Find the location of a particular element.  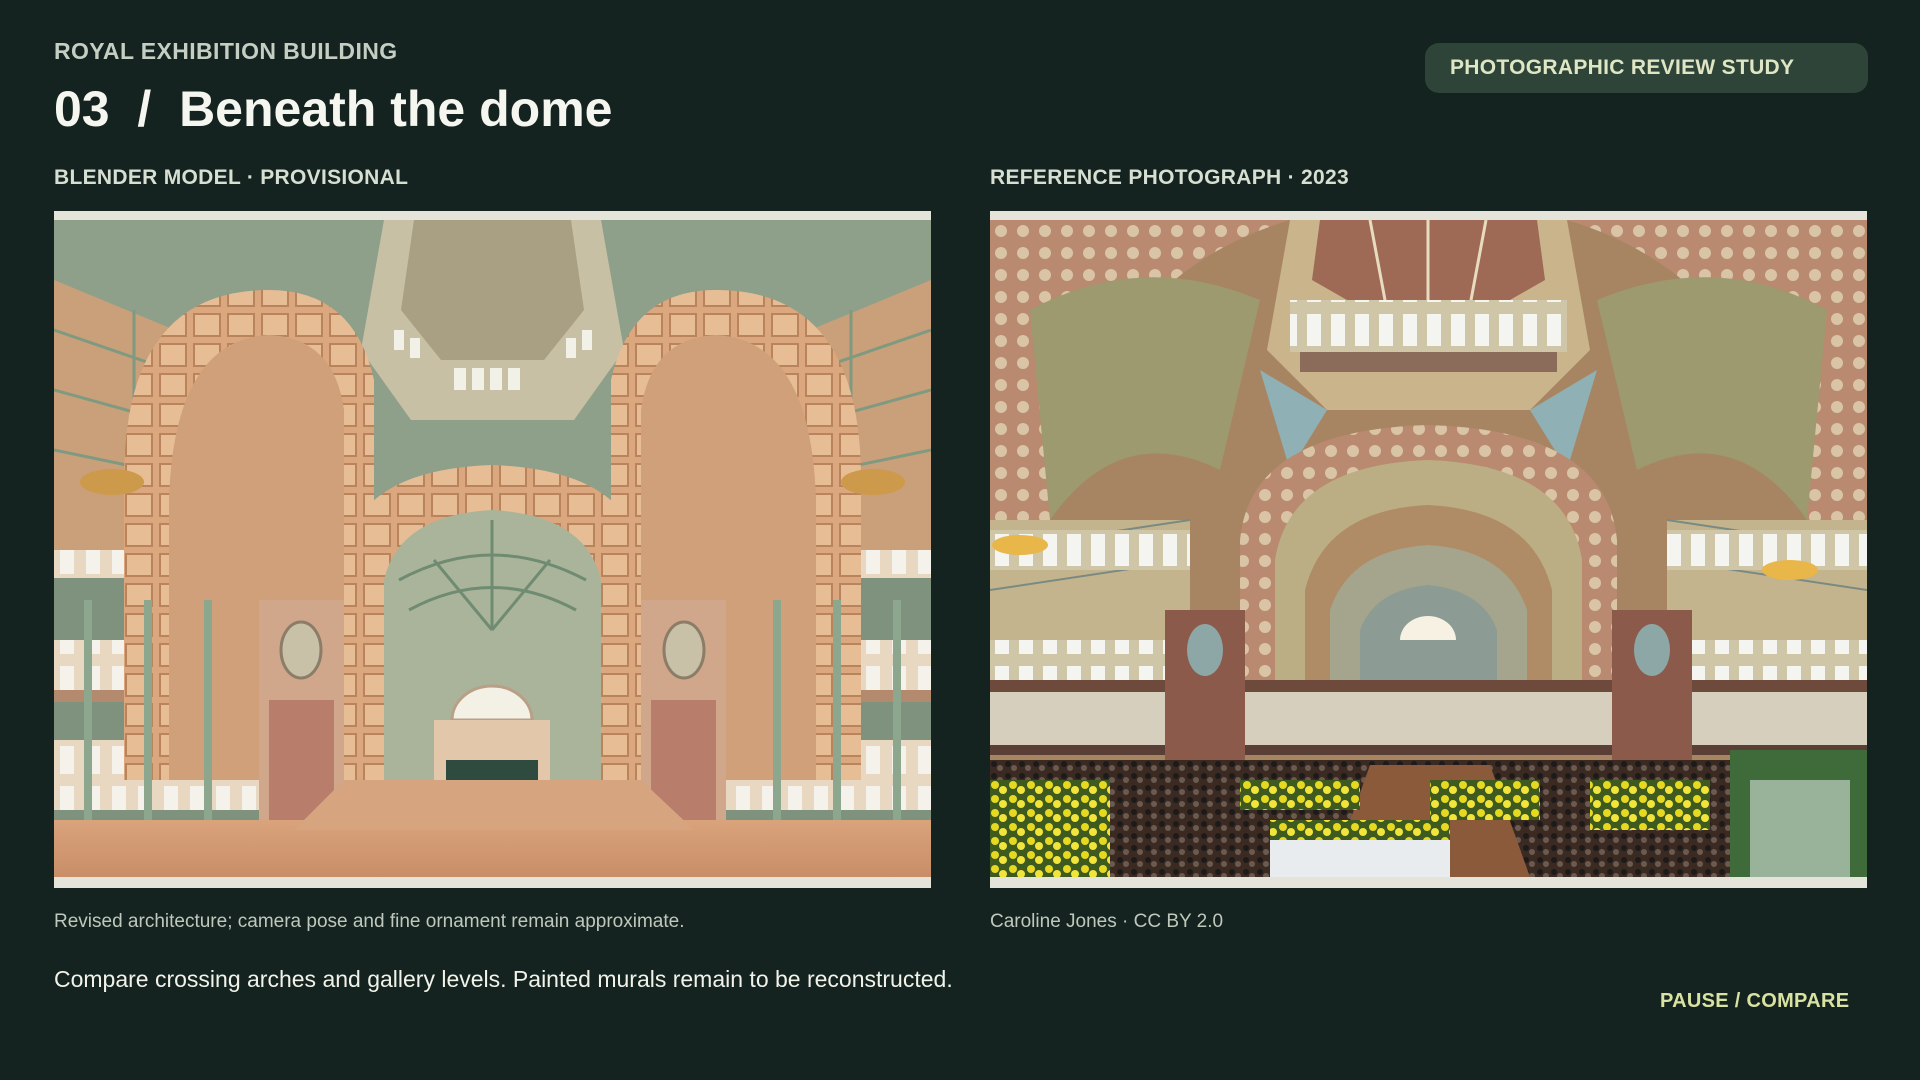

study-type-badge: PHOTOGRAPHIC REVIEW STUDY is located at coordinates (1646, 68).